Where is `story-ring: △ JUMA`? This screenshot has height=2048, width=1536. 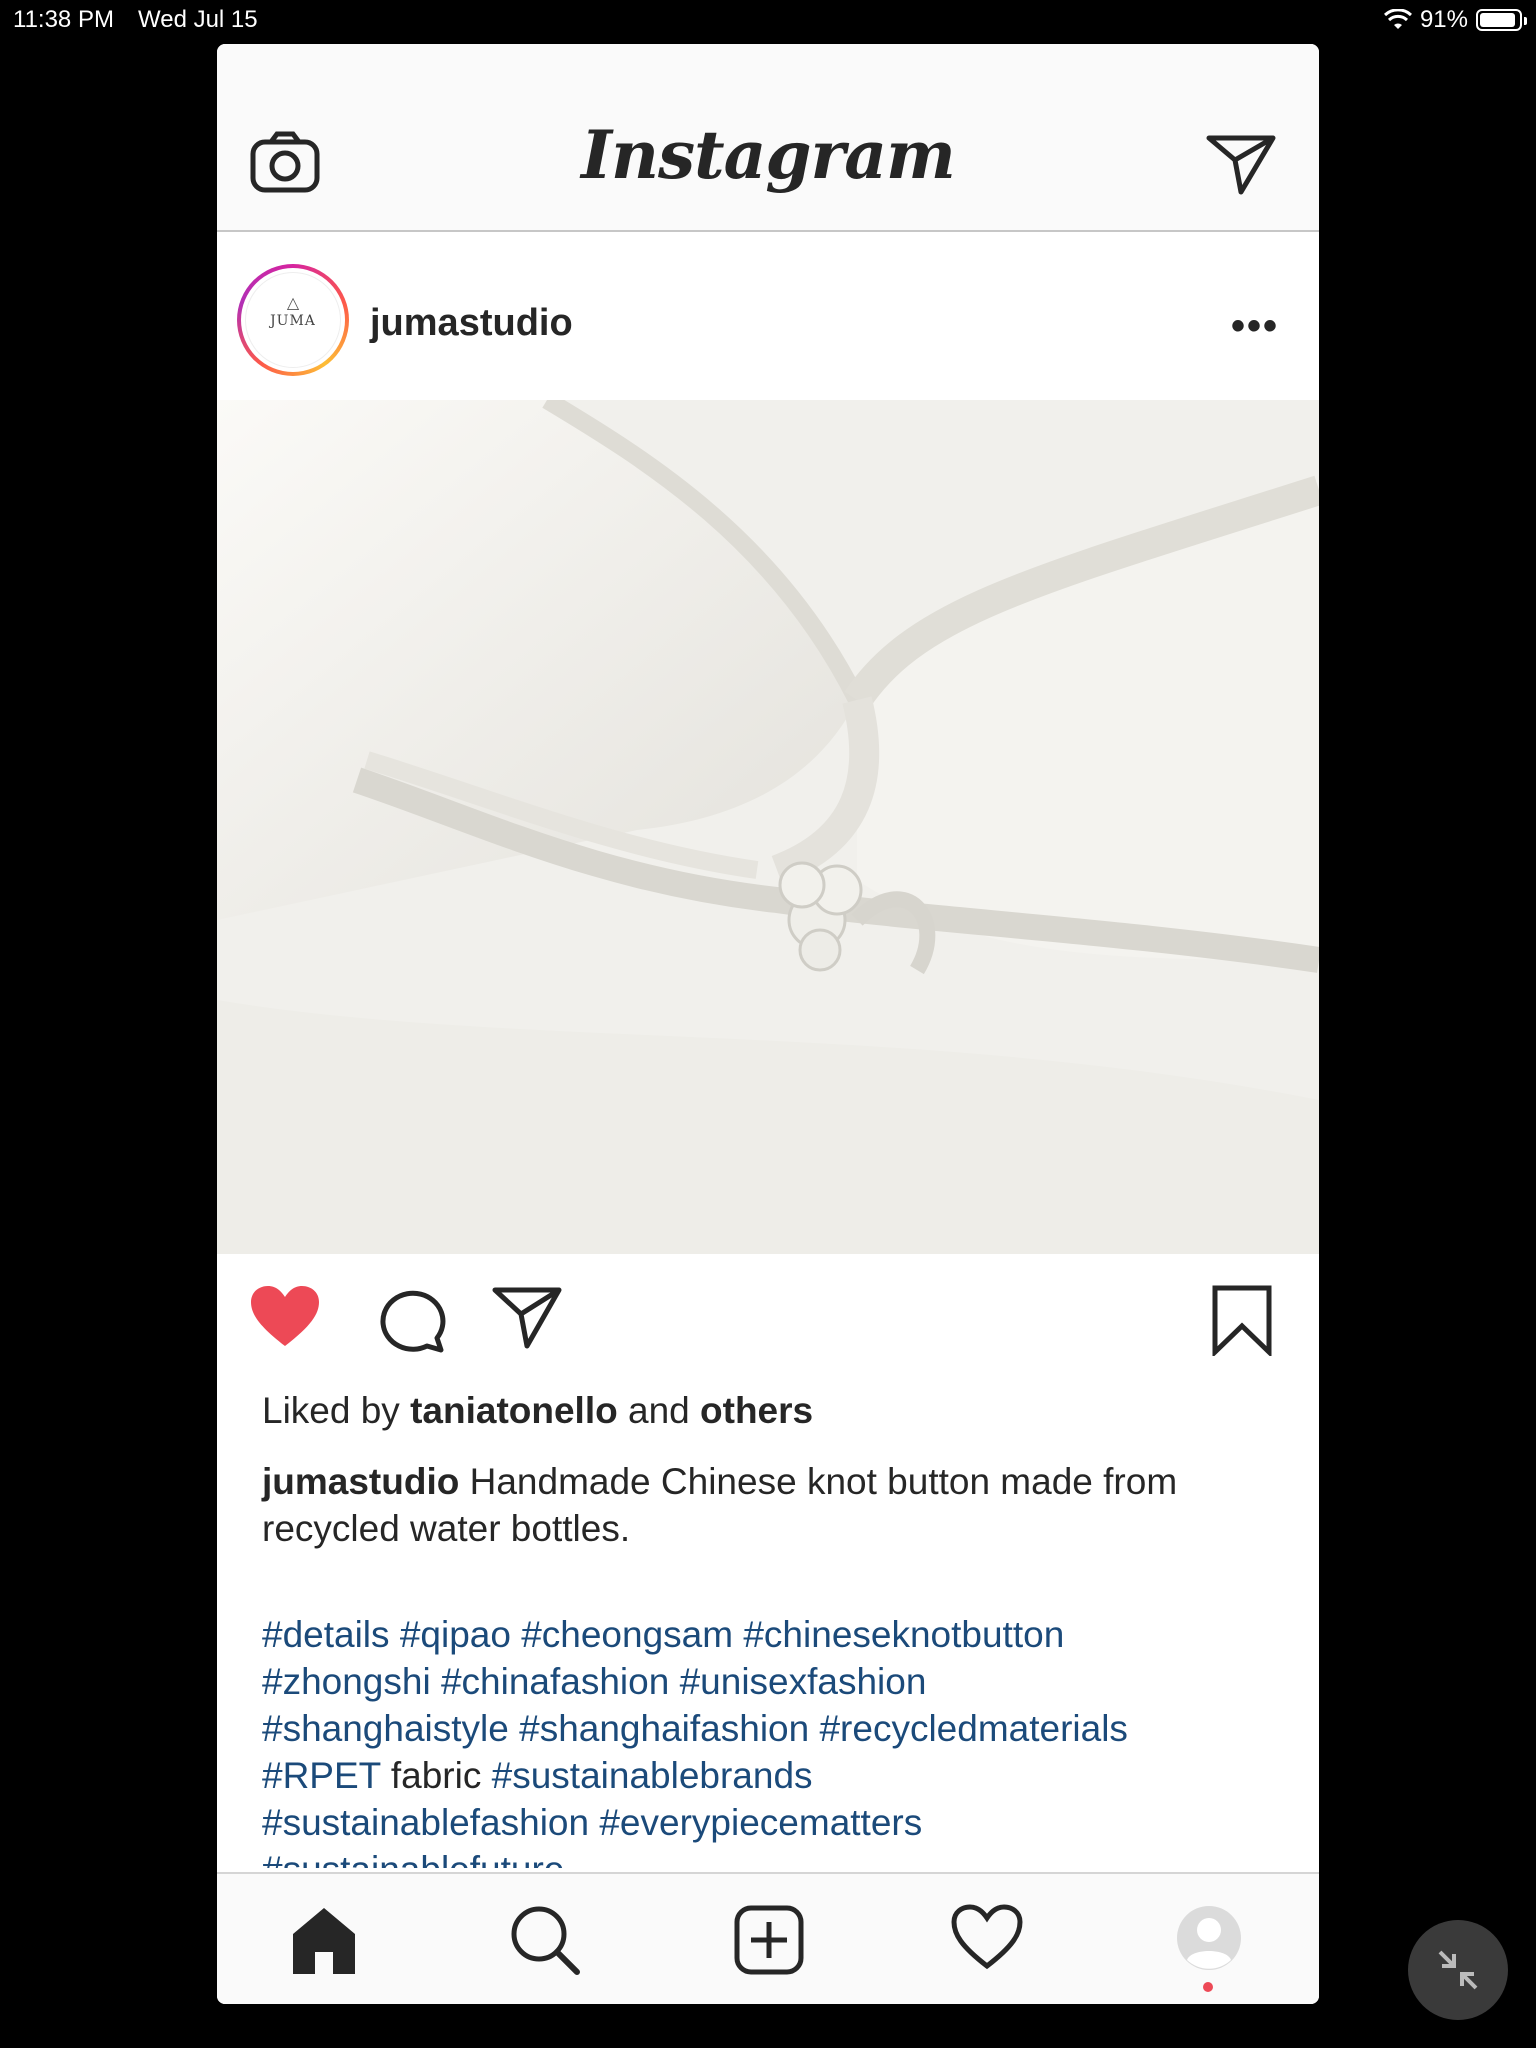 story-ring: △ JUMA is located at coordinates (293, 320).